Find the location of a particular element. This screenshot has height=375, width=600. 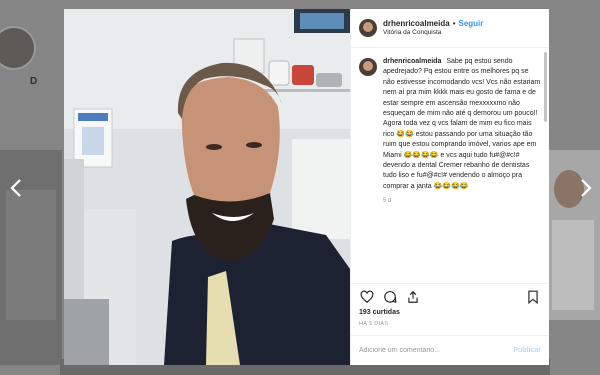

author-username: drhenricoalmeida is located at coordinates (416, 24).